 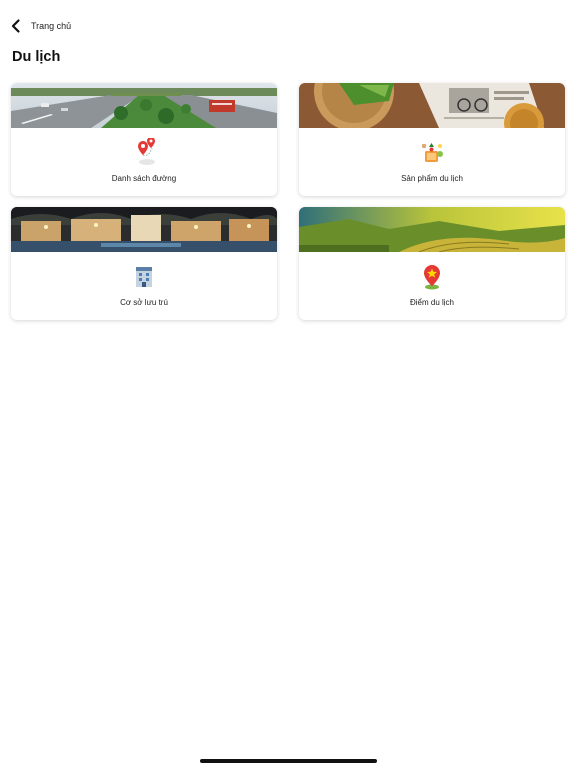 I want to click on back-button: Trang chủ, so click(x=39, y=26).